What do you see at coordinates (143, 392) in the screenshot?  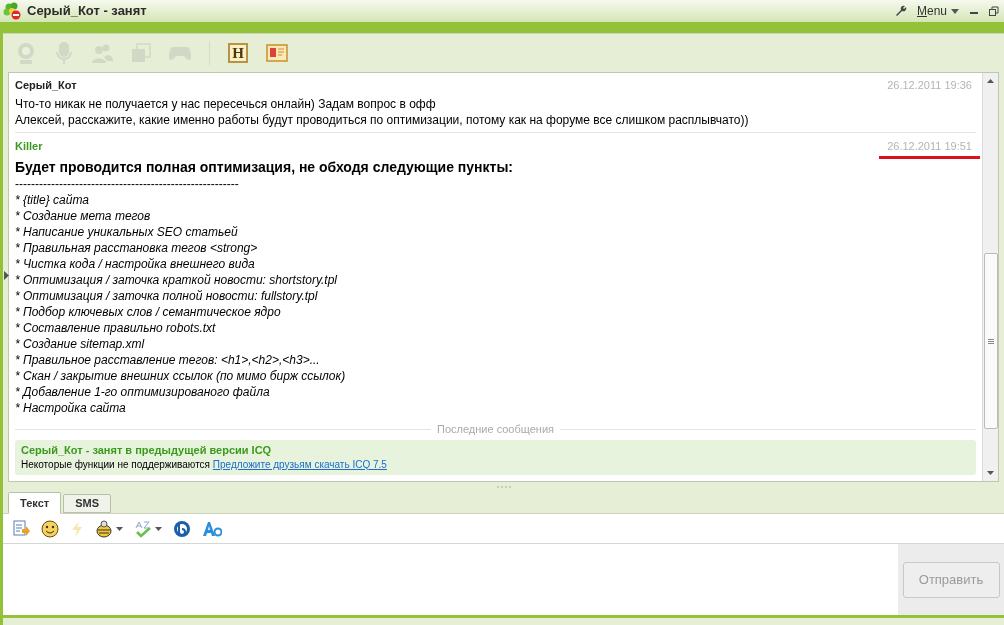 I see `message-text: * Добавление 1-го оптимизированого файла` at bounding box center [143, 392].